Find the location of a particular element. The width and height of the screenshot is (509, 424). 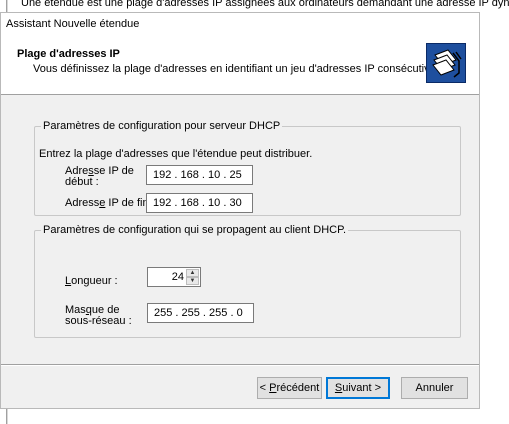

length-value: 24 is located at coordinates (177, 277).